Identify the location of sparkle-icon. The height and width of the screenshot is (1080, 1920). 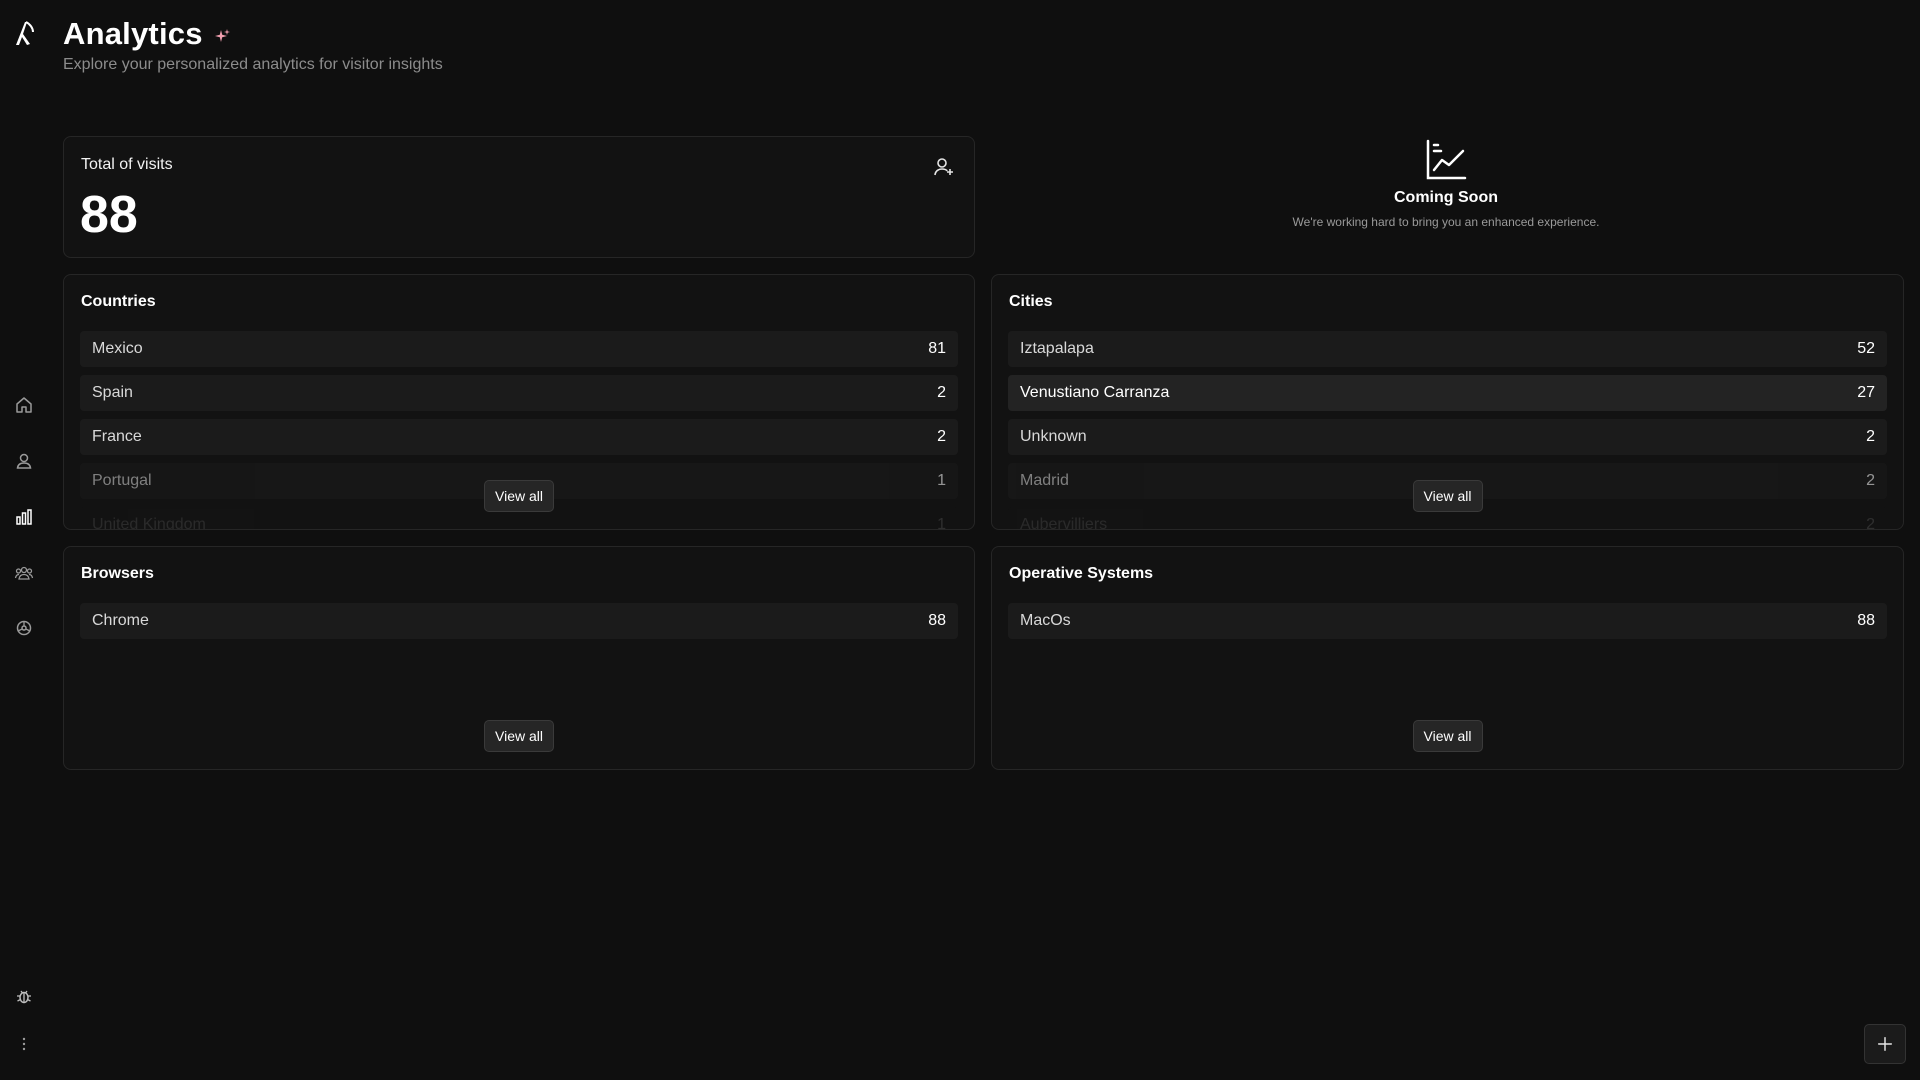
(222, 35).